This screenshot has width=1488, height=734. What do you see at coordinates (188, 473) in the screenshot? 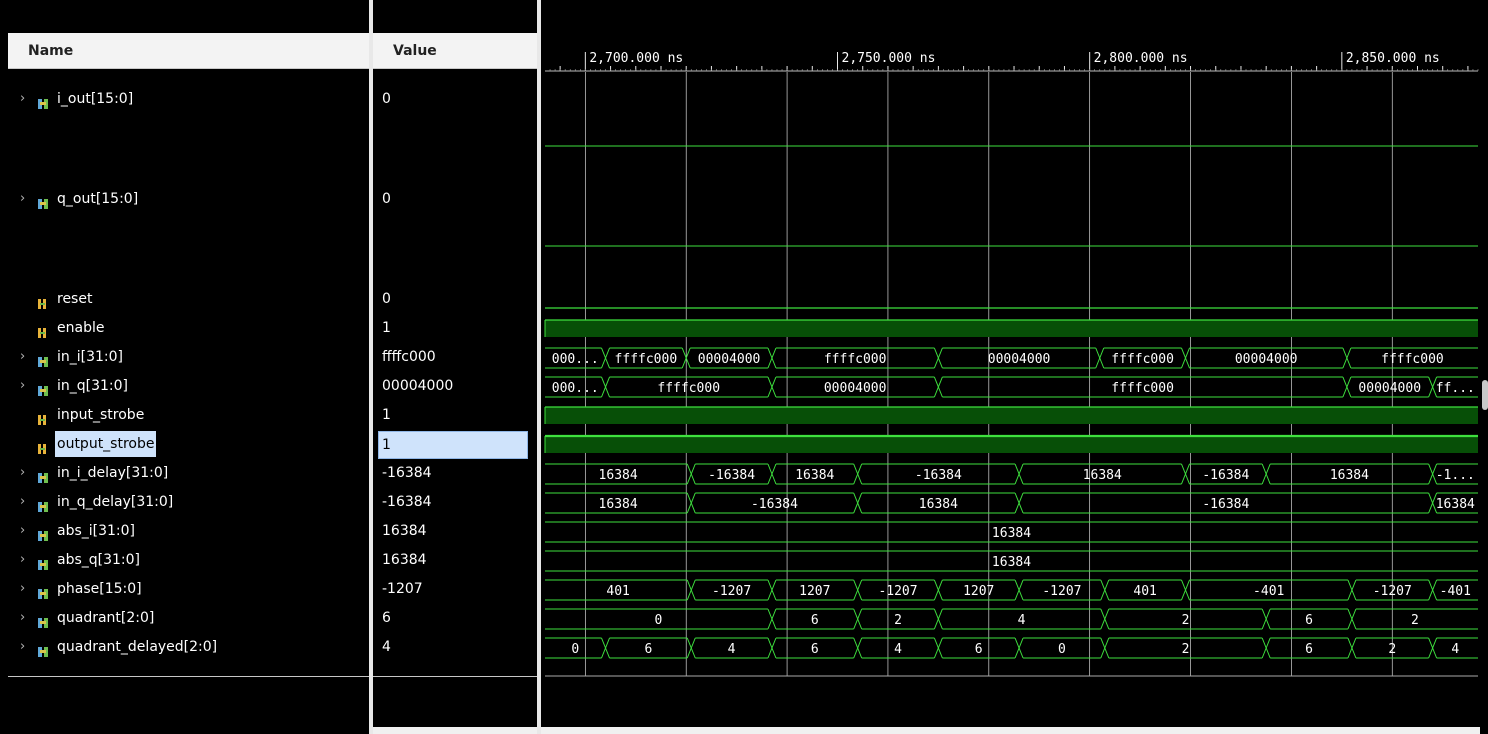
I see `signal-row-in_i_delay: › in_i_delay[31:0]` at bounding box center [188, 473].